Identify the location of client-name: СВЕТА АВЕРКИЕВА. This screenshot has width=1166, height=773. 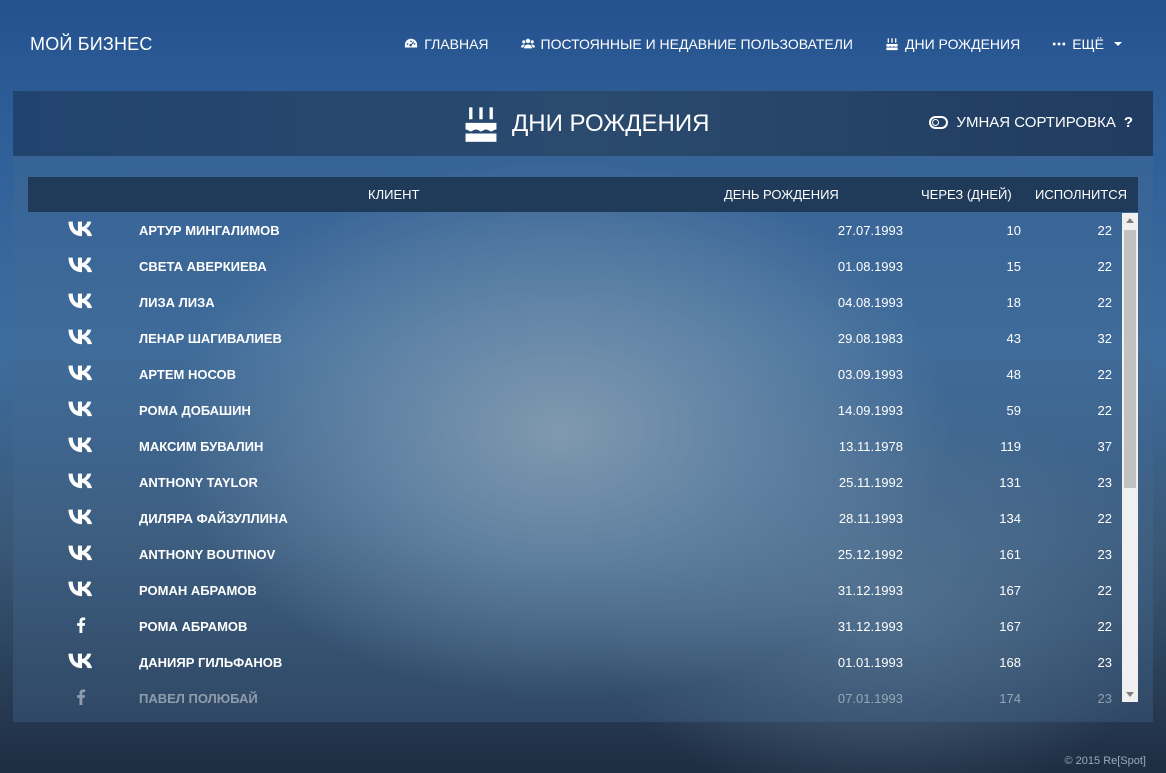
(203, 266).